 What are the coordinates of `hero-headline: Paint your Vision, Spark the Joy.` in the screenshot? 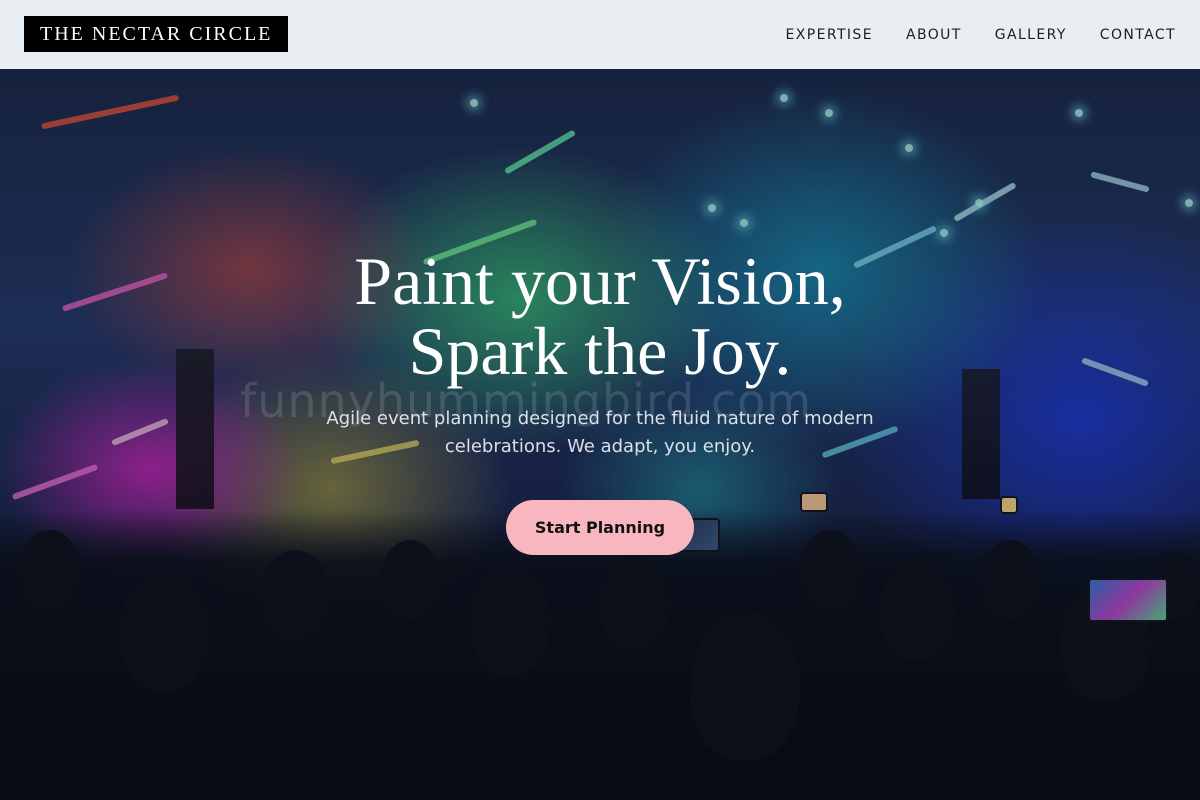 It's located at (600, 316).